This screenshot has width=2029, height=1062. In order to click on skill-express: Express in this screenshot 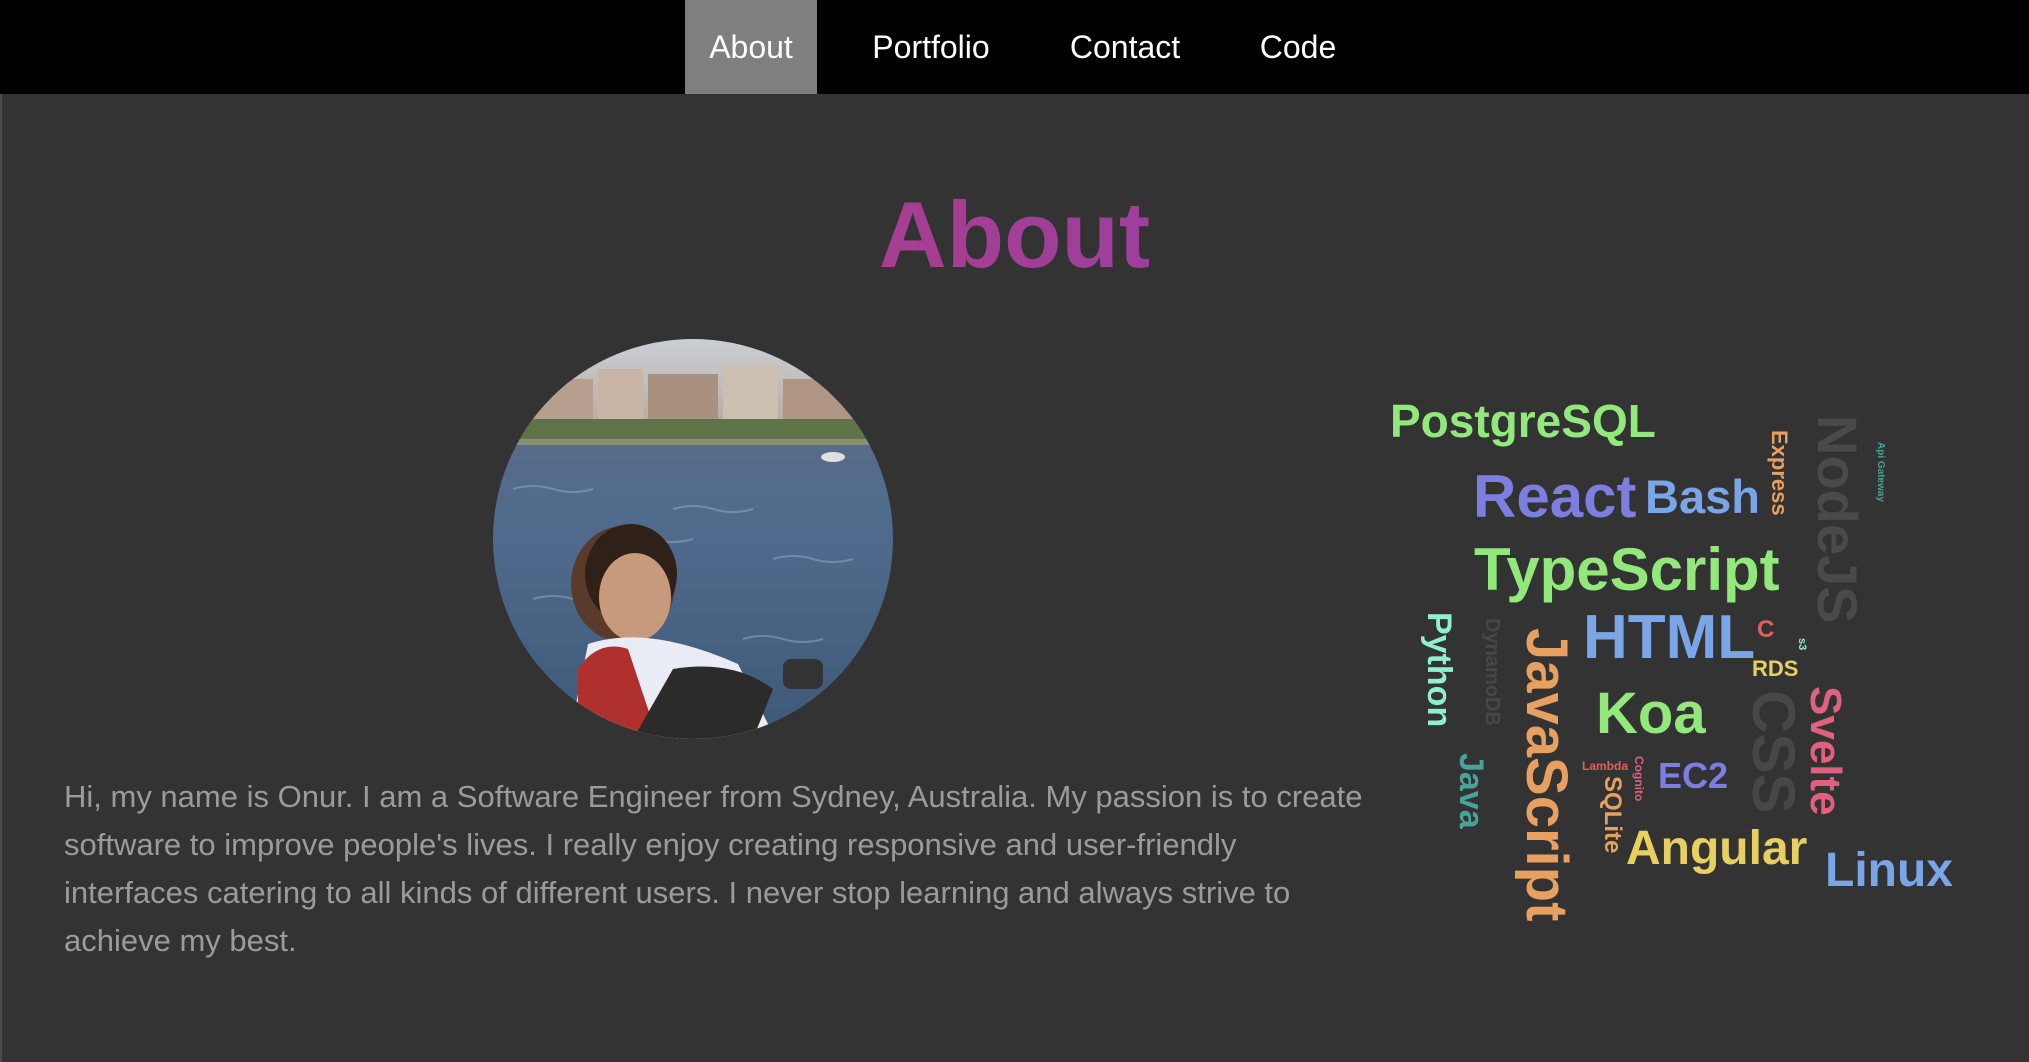, I will do `click(1779, 473)`.